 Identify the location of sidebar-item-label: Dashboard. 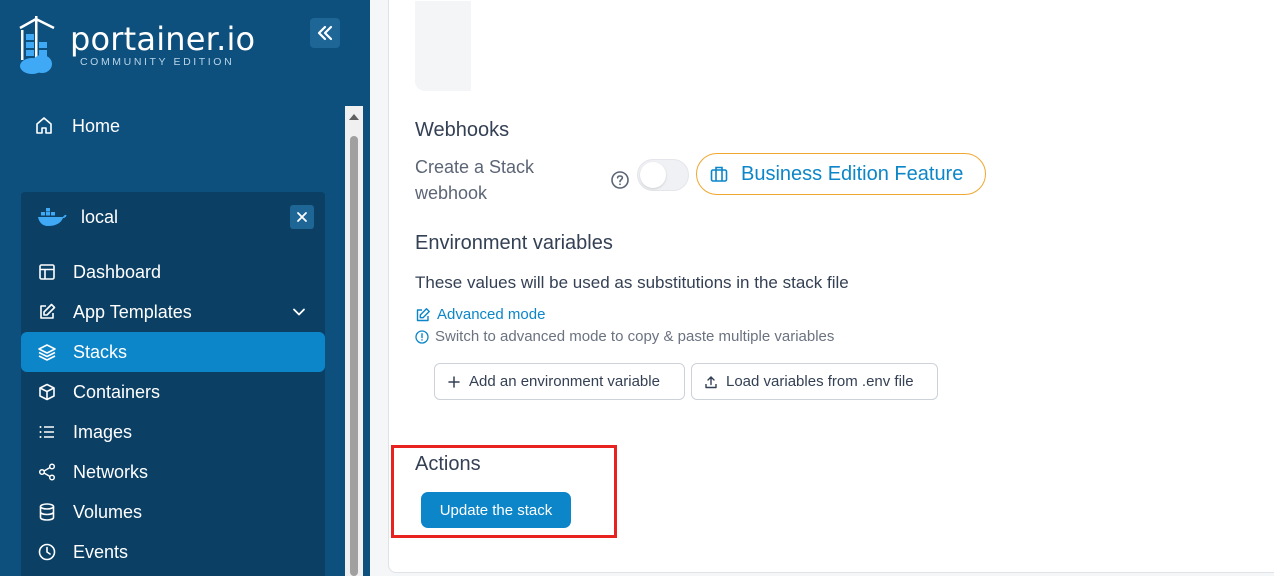
(117, 271).